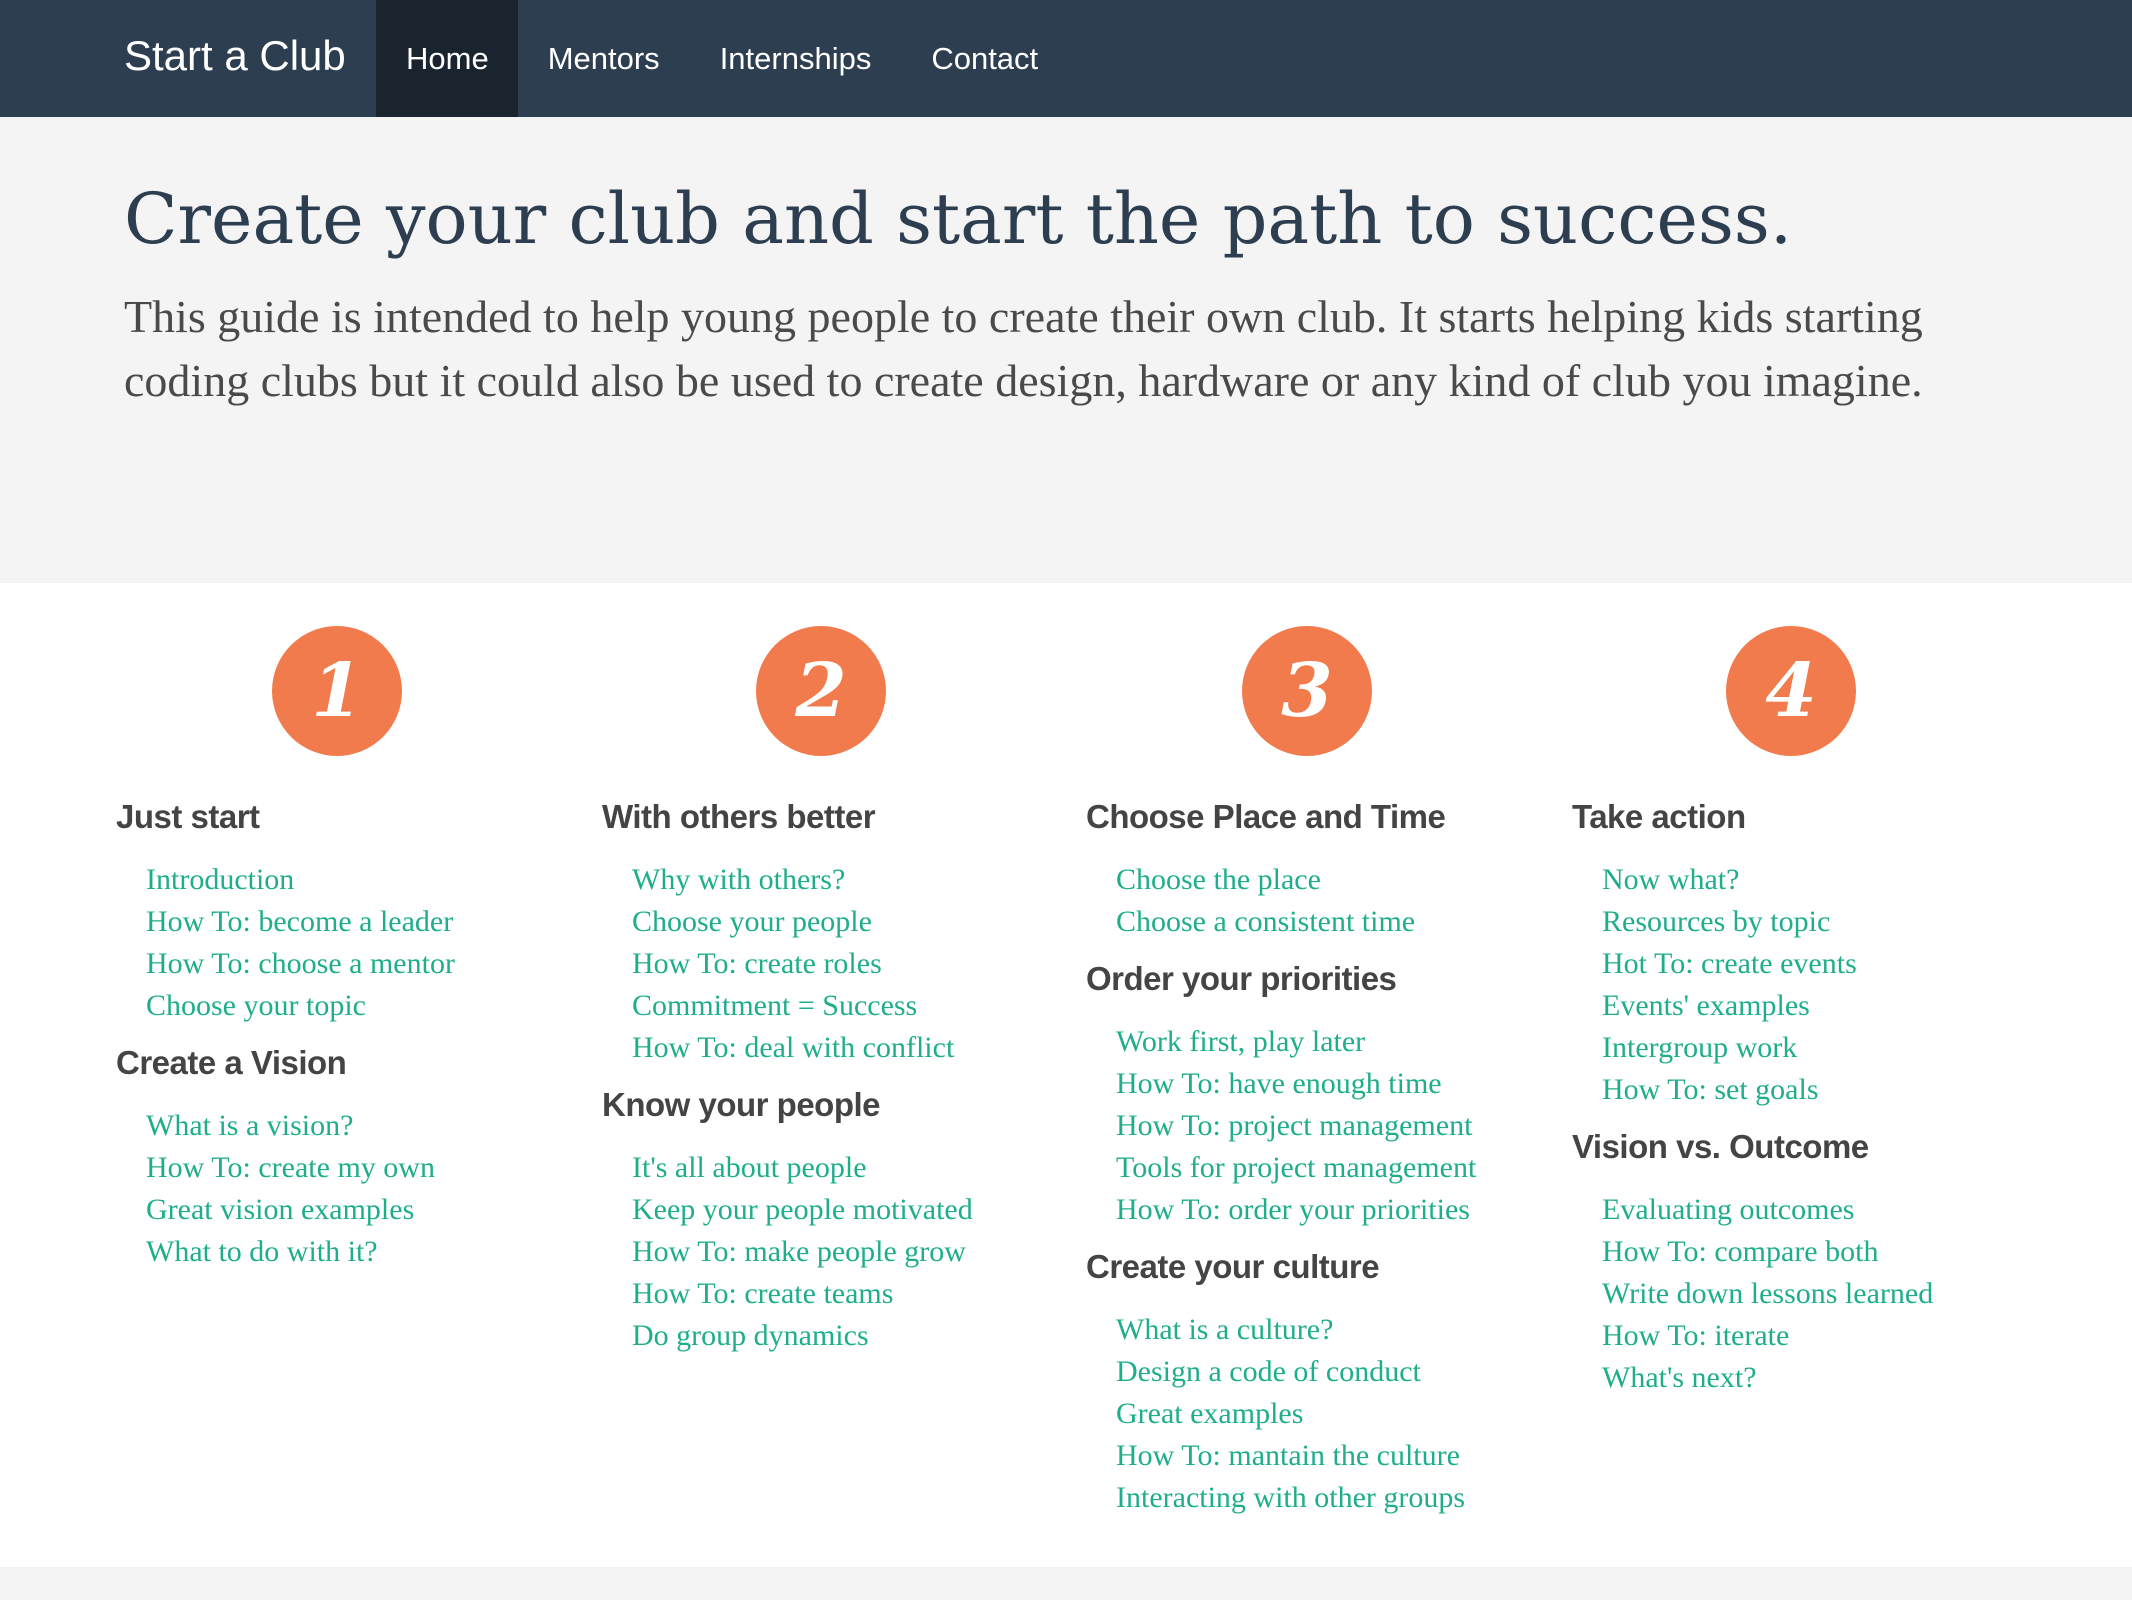 Image resolution: width=2132 pixels, height=1600 pixels. What do you see at coordinates (1290, 1330) in the screenshot?
I see `section-link: What is a culture?` at bounding box center [1290, 1330].